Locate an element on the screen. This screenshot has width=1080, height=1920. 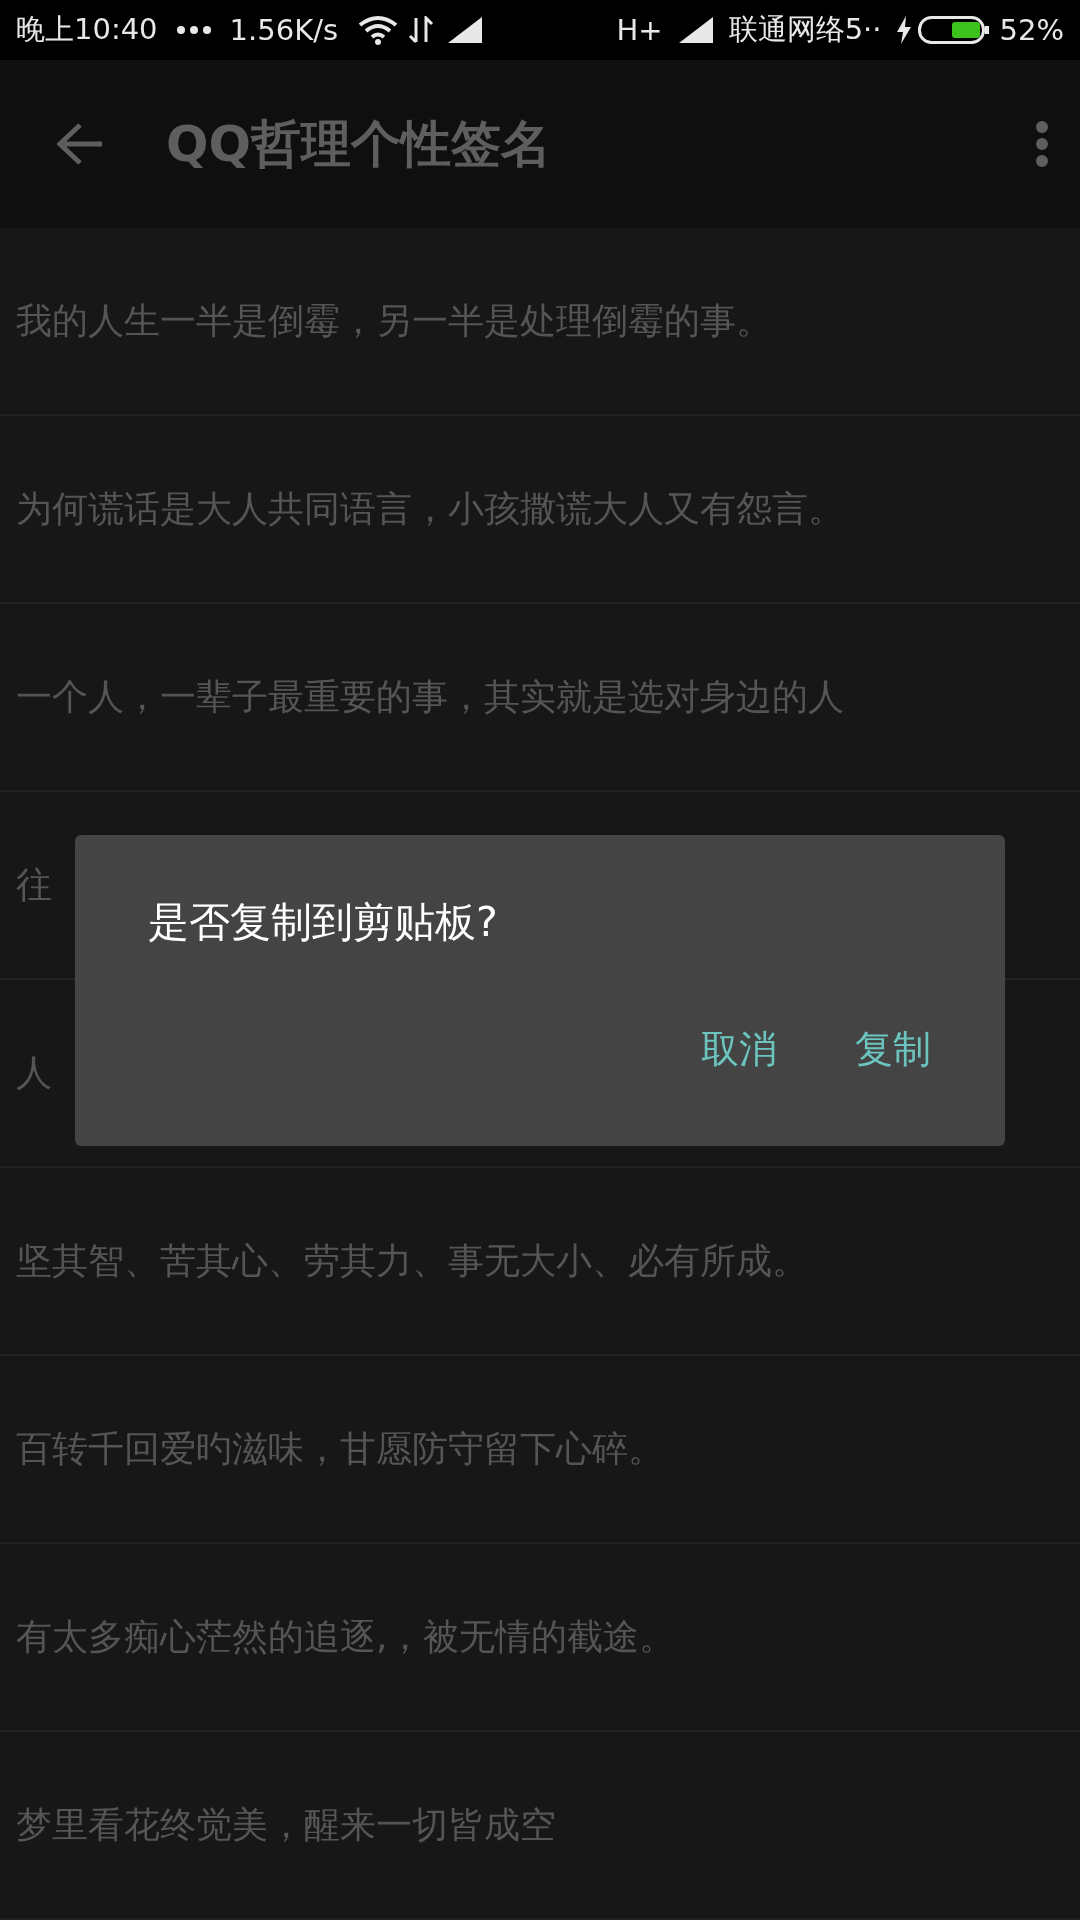
back-arrow-icon is located at coordinates (80, 144).